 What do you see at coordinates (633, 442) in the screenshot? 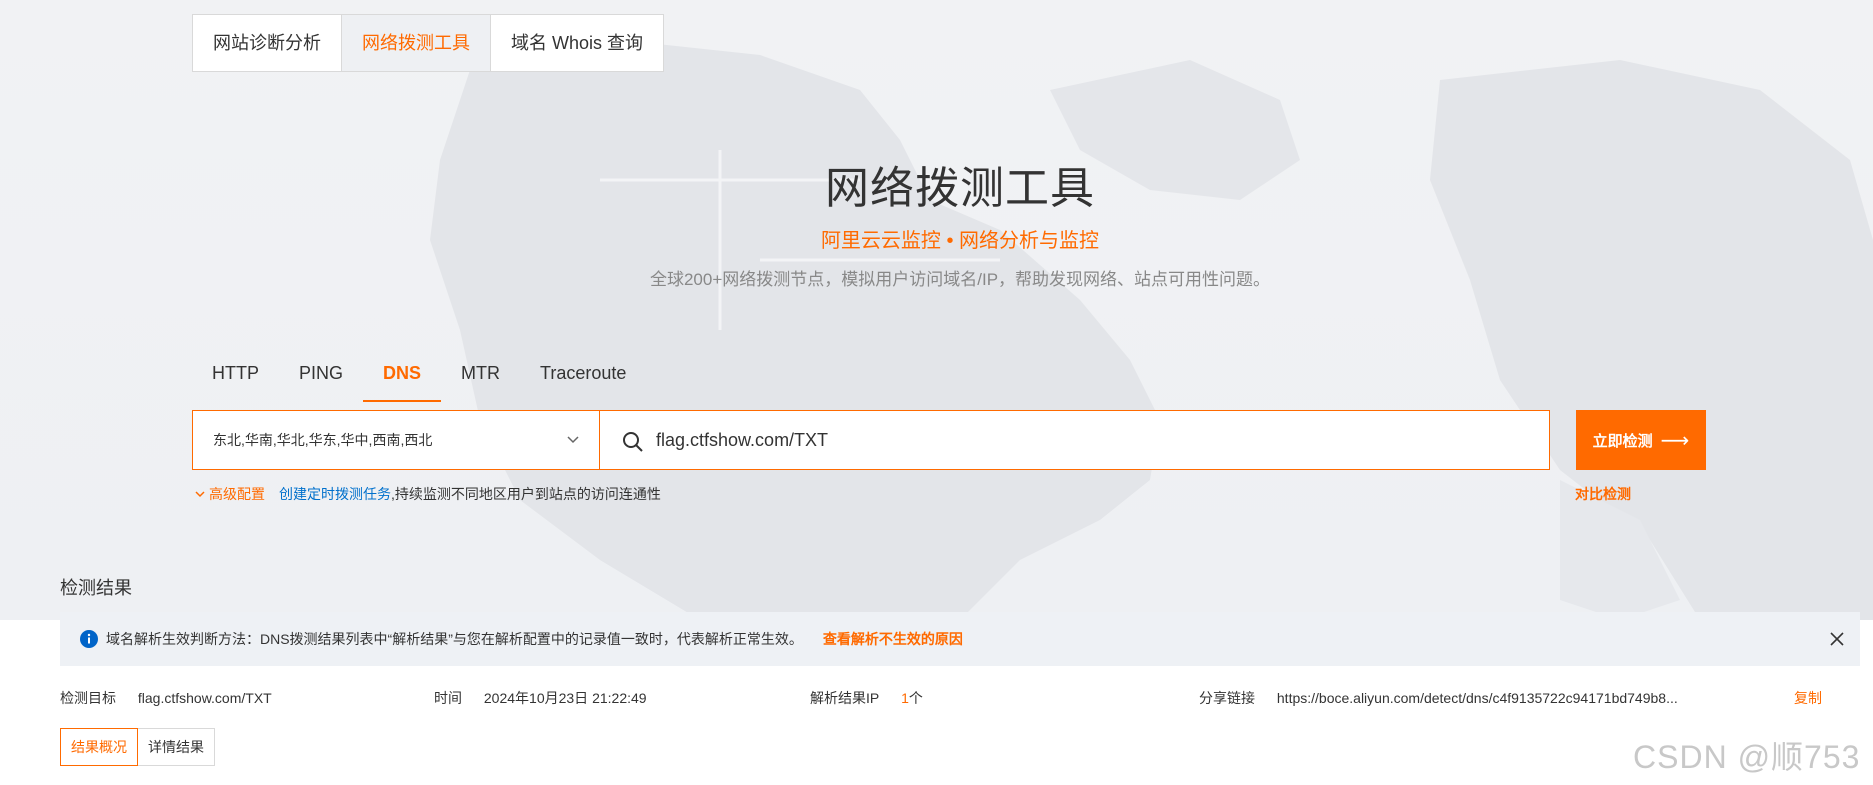
I see `search-icon` at bounding box center [633, 442].